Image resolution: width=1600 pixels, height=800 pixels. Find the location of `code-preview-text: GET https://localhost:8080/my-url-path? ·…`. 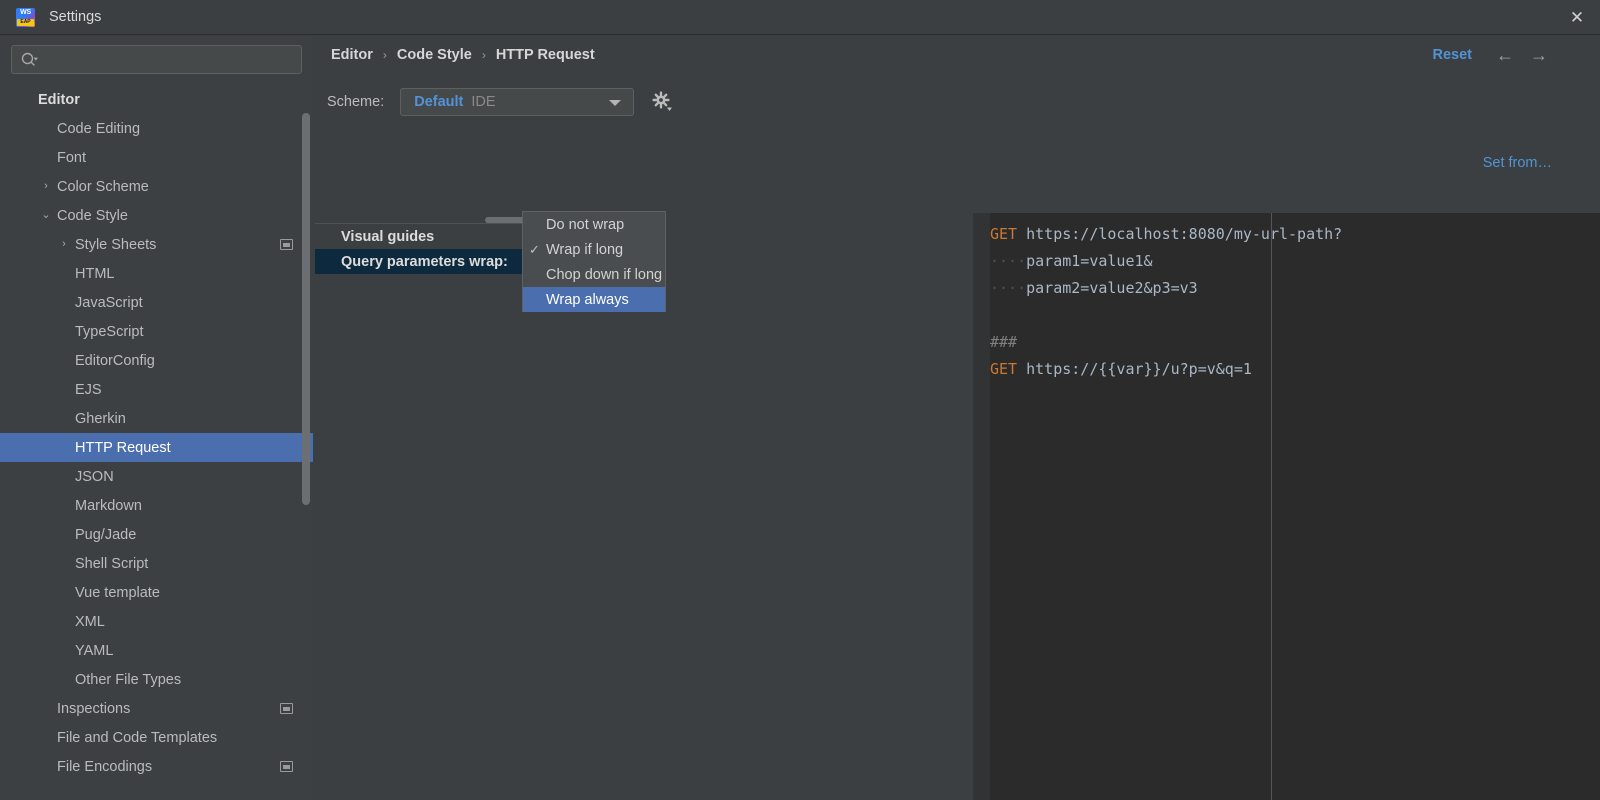

code-preview-text: GET https://localhost:8080/my-url-path? ·… is located at coordinates (1295, 302).